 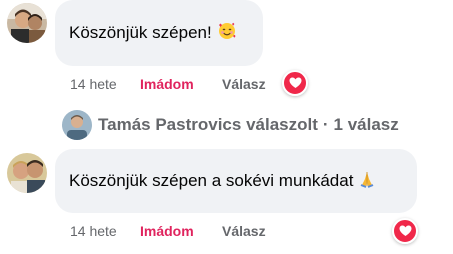 What do you see at coordinates (244, 231) in the screenshot?
I see `comment-2-reply-link: Válasz` at bounding box center [244, 231].